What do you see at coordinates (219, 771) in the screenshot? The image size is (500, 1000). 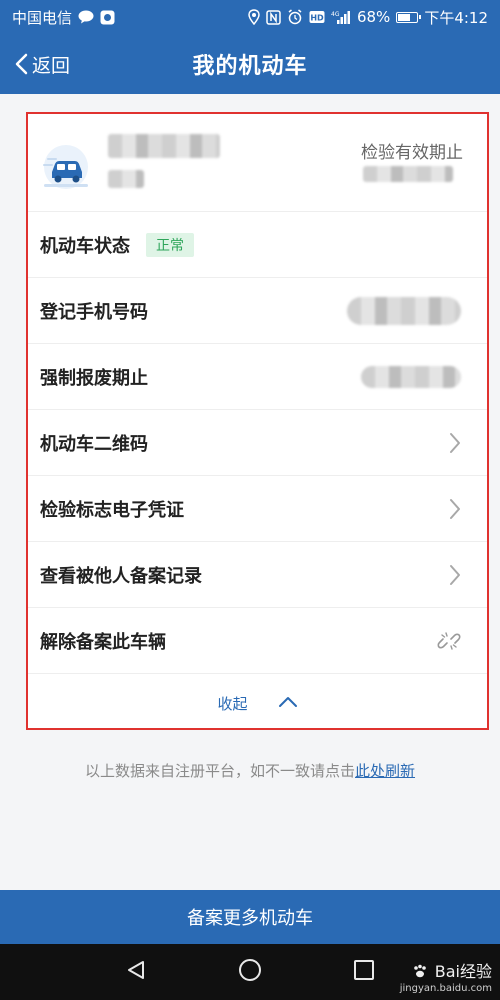 I see `data-source-text: 以上数据来自注册平台，如不一致请点击` at bounding box center [219, 771].